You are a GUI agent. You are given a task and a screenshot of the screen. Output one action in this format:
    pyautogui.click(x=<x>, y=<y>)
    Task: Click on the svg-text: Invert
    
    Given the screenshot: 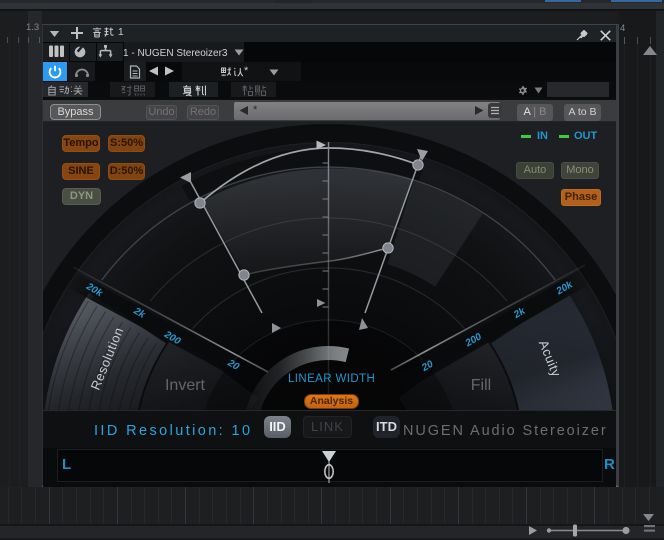 What is the action you would take?
    pyautogui.click(x=185, y=385)
    